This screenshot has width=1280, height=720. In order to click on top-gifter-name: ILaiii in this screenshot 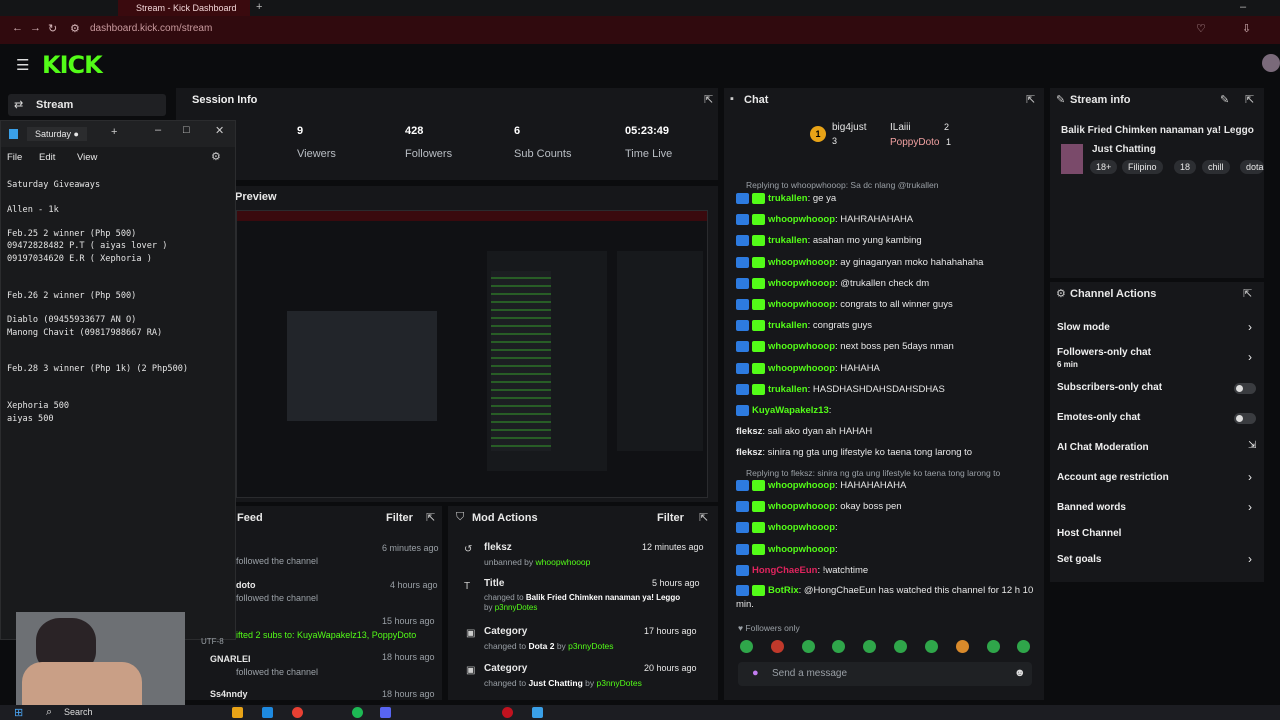, I will do `click(900, 127)`.